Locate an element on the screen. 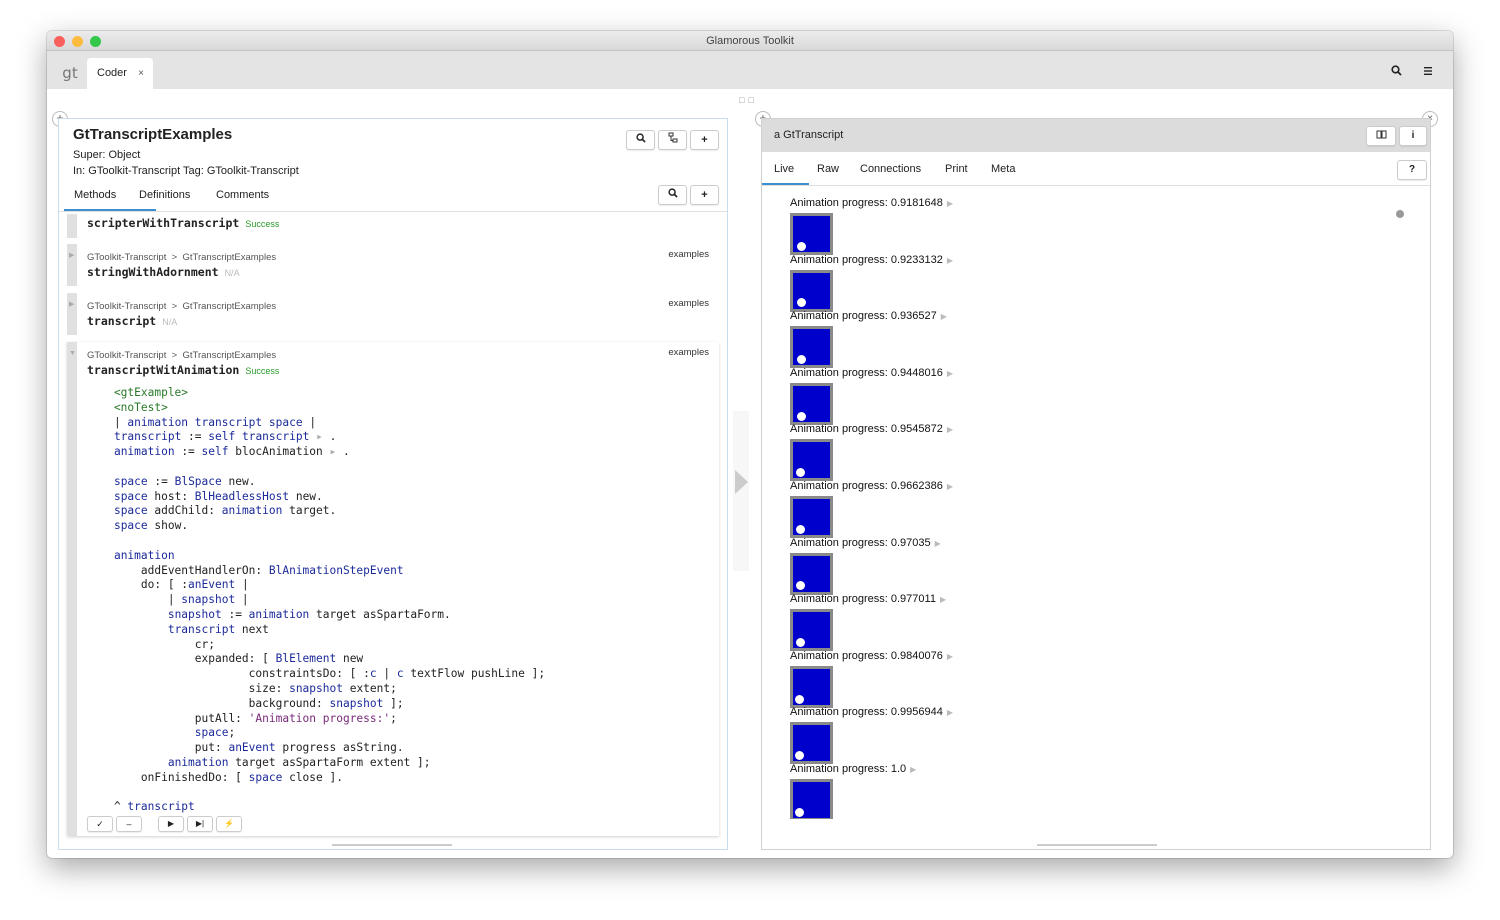 The height and width of the screenshot is (920, 1500). tab-print: Print is located at coordinates (956, 169).